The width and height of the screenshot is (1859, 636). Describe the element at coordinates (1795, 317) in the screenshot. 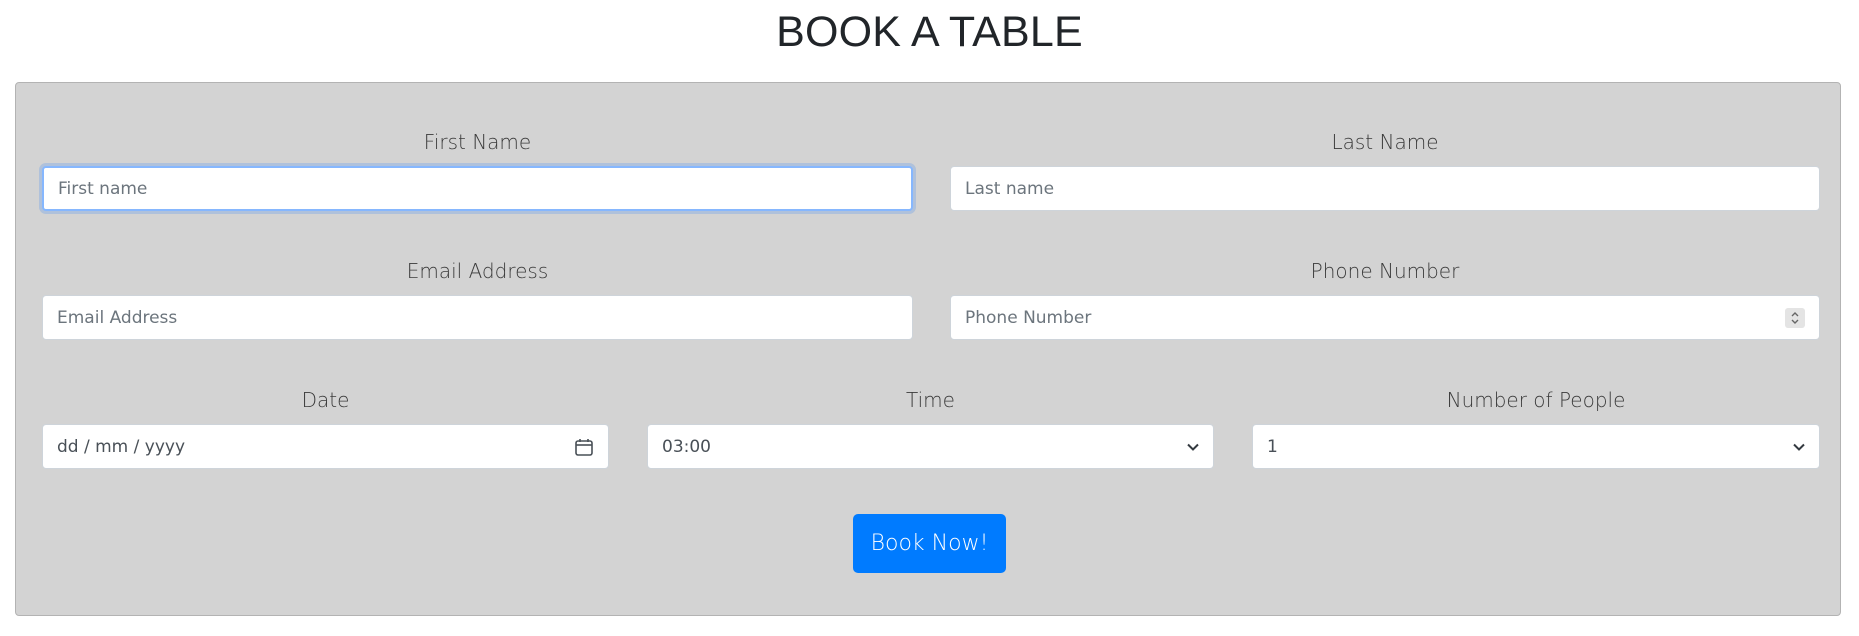

I see `spinner-icon` at that location.